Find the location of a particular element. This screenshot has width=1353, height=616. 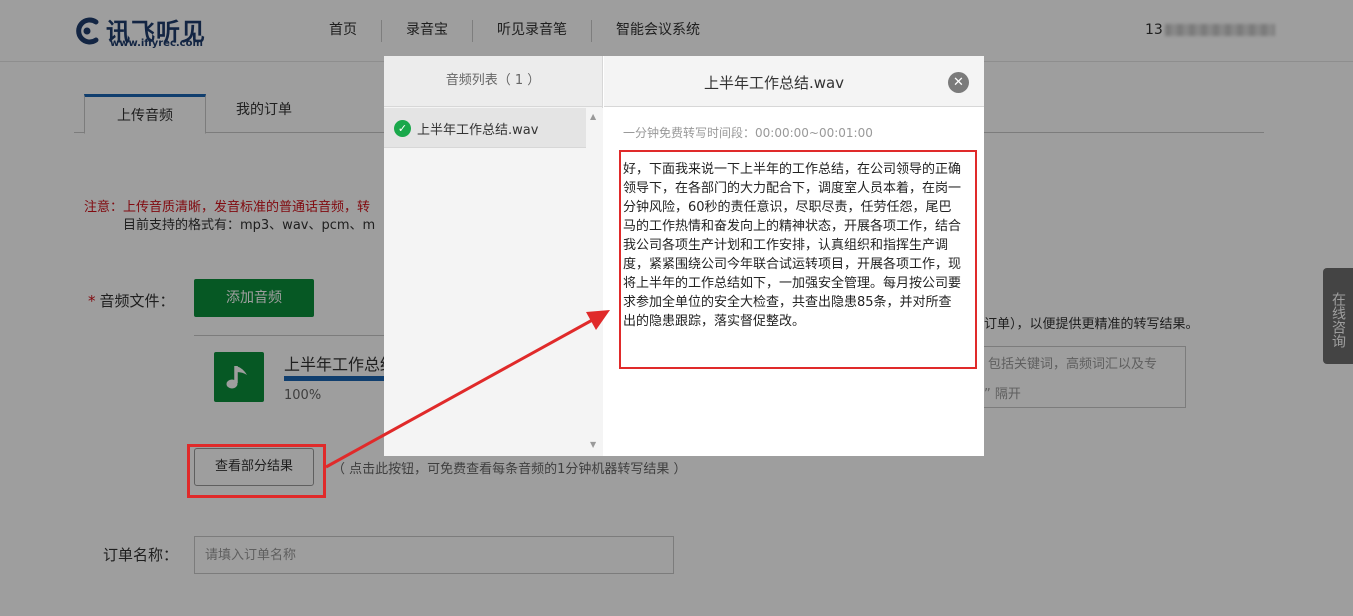

scroll-down-icon: ▼ is located at coordinates (593, 444).